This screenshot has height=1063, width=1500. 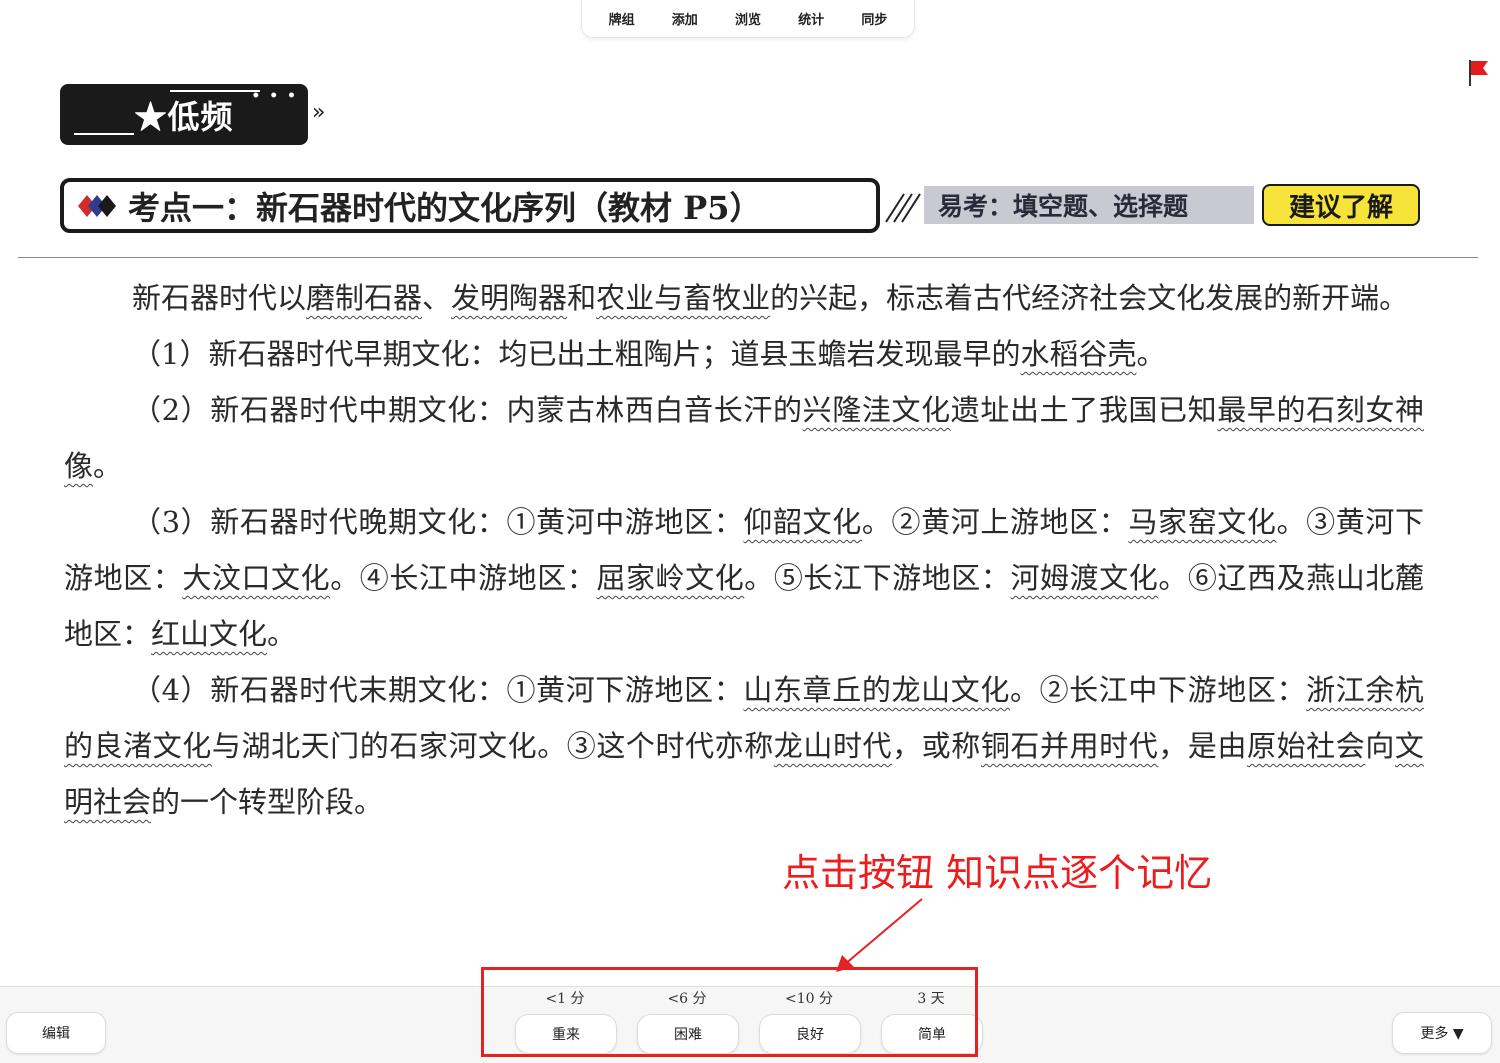 I want to click on top-nav: 牌组 添加 浏览 统计 同步, so click(x=748, y=19).